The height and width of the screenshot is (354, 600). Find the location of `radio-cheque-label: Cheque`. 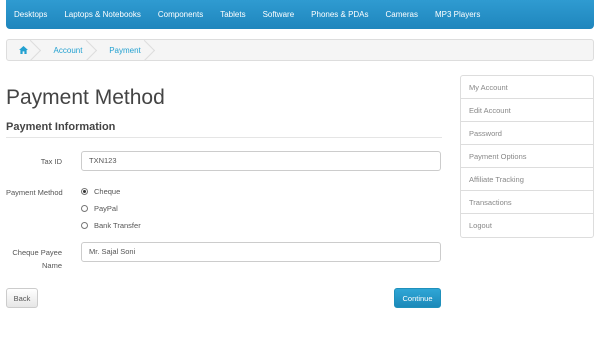

radio-cheque-label: Cheque is located at coordinates (107, 191).